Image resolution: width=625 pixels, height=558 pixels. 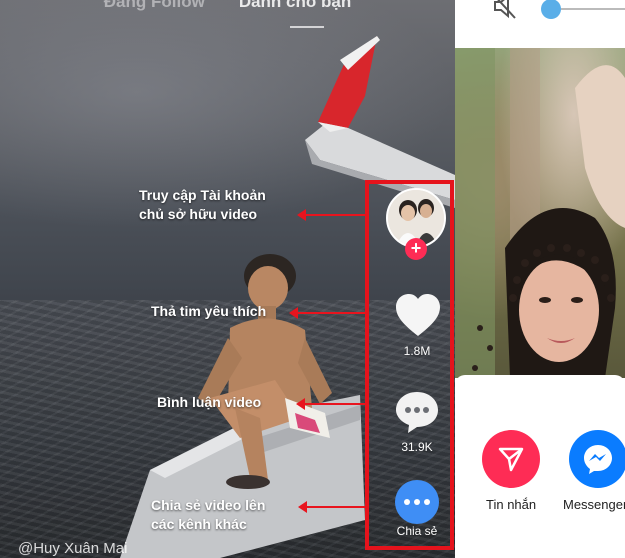 What do you see at coordinates (227, 11) in the screenshot?
I see `feed-tabs: Đang Follow Dành cho bạn` at bounding box center [227, 11].